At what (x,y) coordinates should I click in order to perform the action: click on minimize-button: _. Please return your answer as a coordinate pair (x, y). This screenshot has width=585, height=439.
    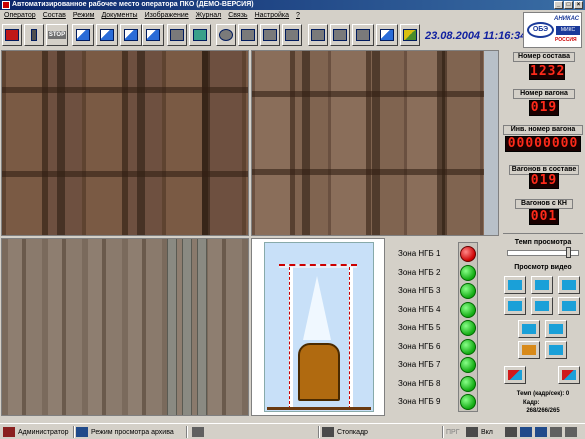
    Looking at the image, I should click on (558, 5).